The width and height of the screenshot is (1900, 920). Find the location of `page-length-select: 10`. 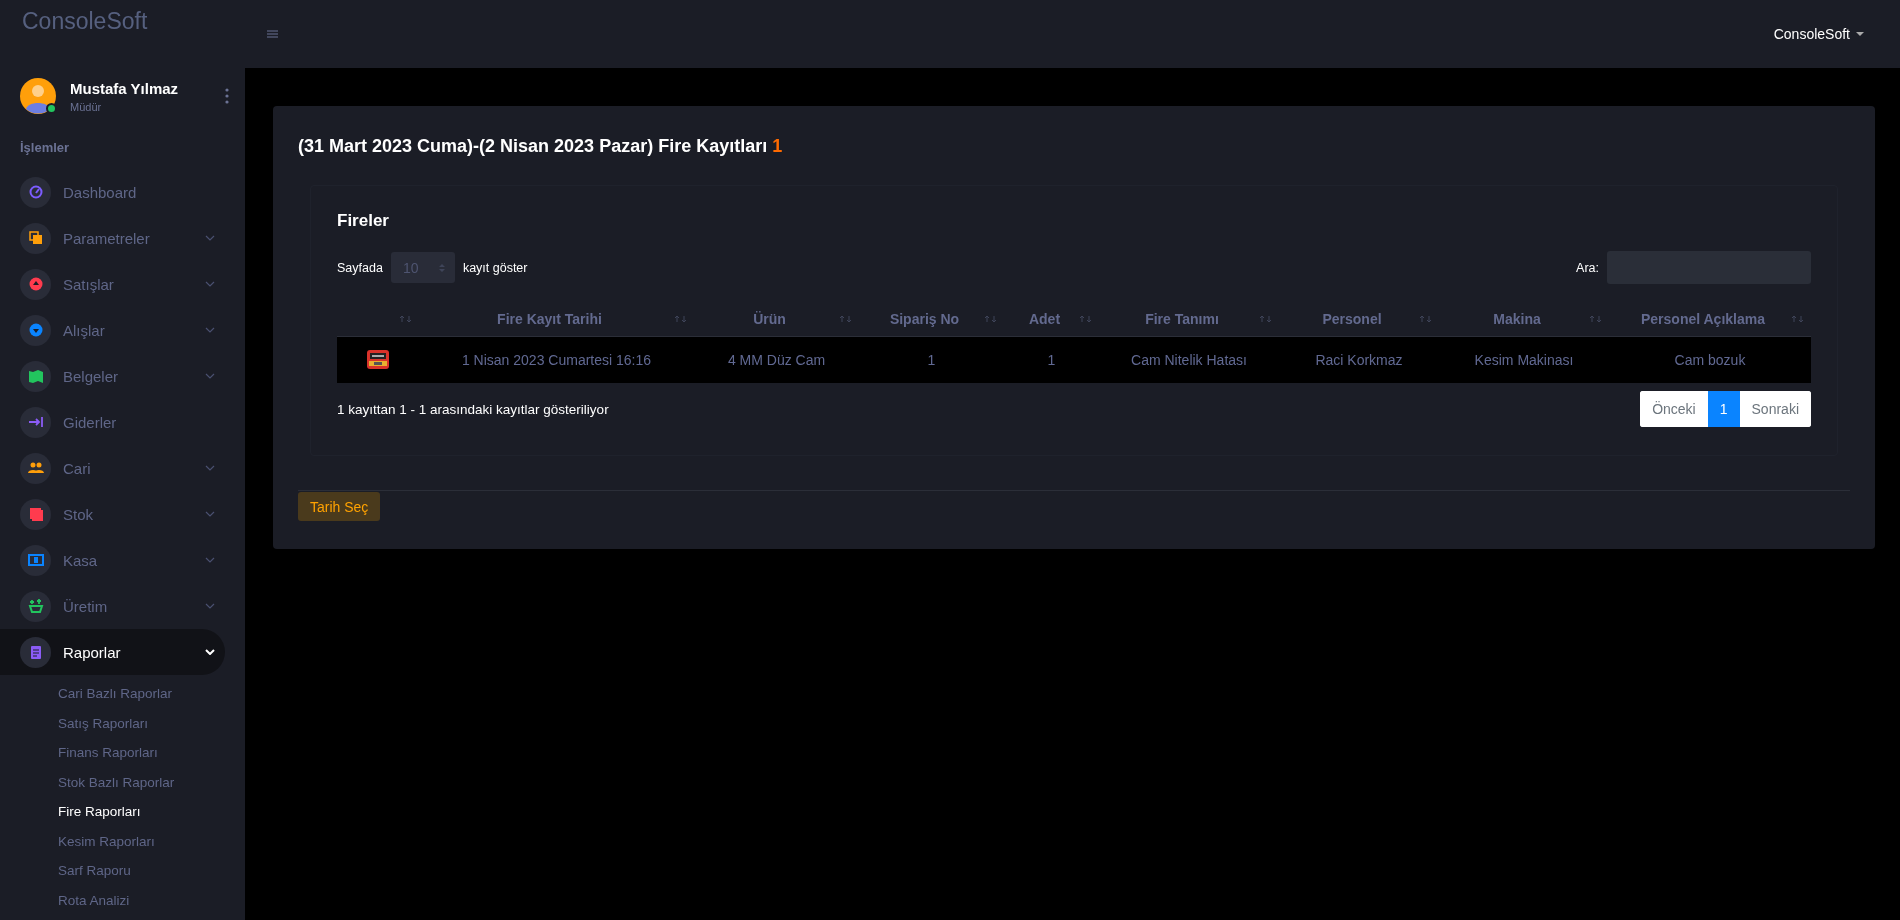

page-length-select: 10 is located at coordinates (422, 267).